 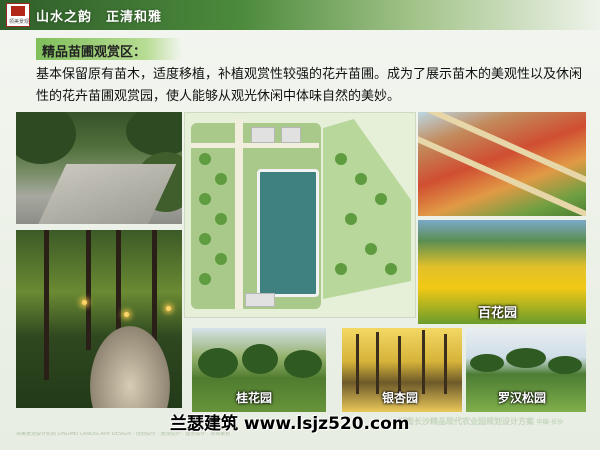 What do you see at coordinates (502, 272) in the screenshot?
I see `flower-garden-photo: 百花园` at bounding box center [502, 272].